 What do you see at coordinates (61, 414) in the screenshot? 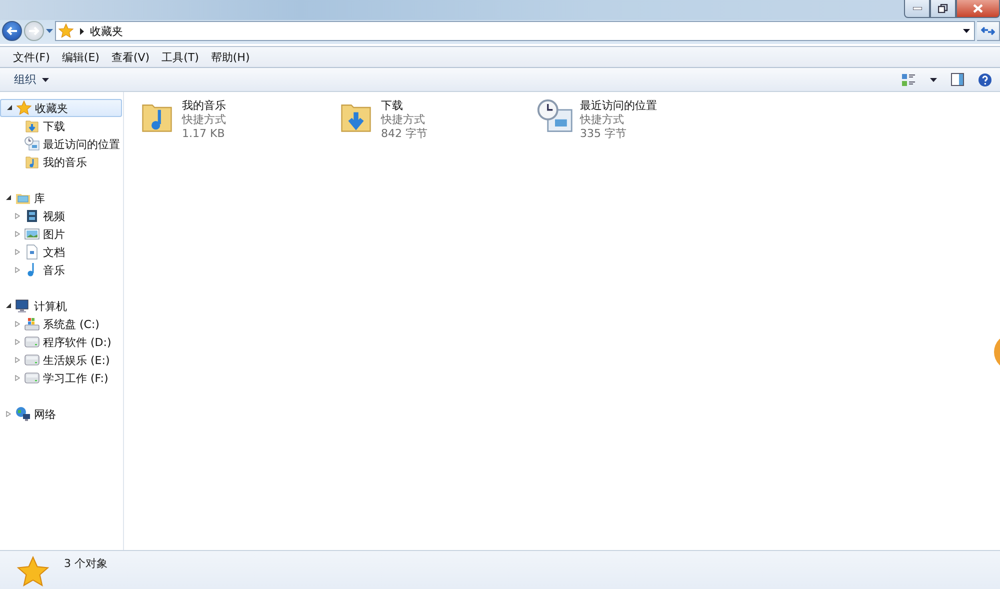
I see `tree-item: 网络` at bounding box center [61, 414].